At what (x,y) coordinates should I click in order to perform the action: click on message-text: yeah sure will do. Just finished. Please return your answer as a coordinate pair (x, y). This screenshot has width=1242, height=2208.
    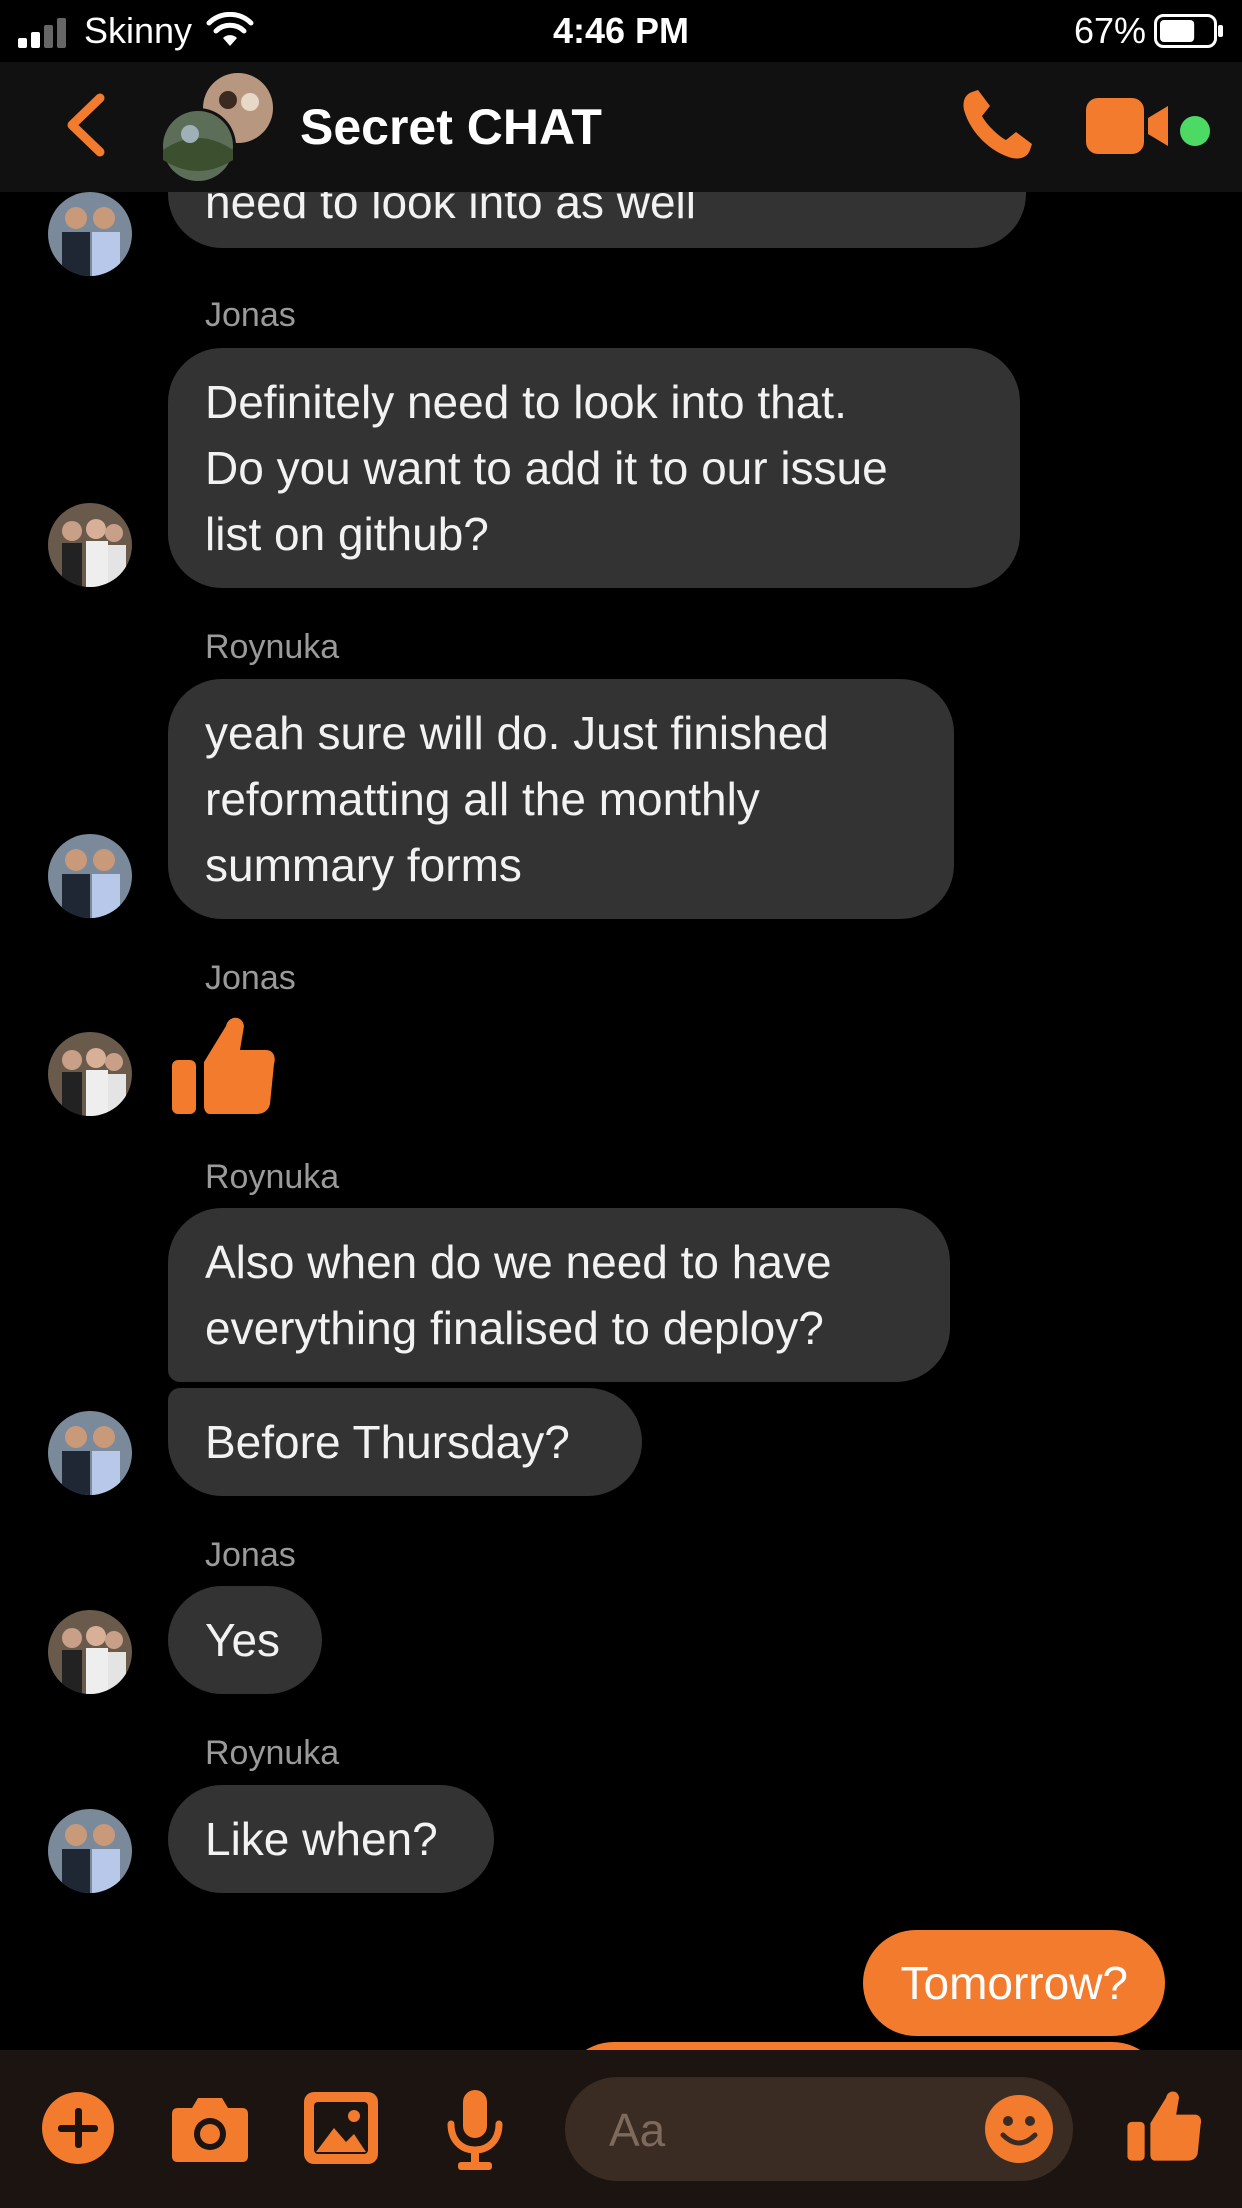
    Looking at the image, I should click on (517, 733).